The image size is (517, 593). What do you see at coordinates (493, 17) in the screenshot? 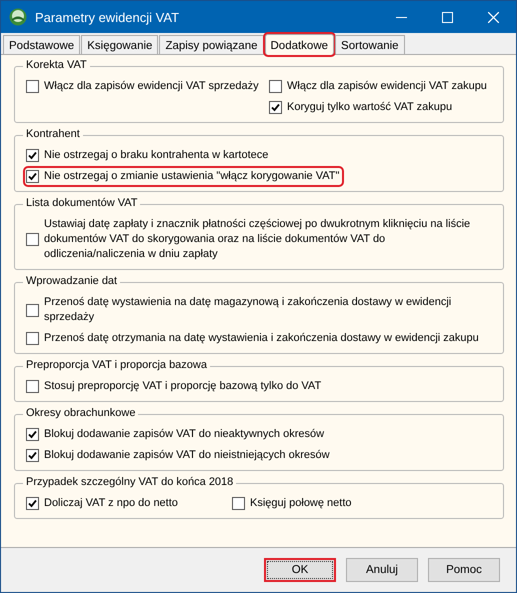
I see `close-icon` at bounding box center [493, 17].